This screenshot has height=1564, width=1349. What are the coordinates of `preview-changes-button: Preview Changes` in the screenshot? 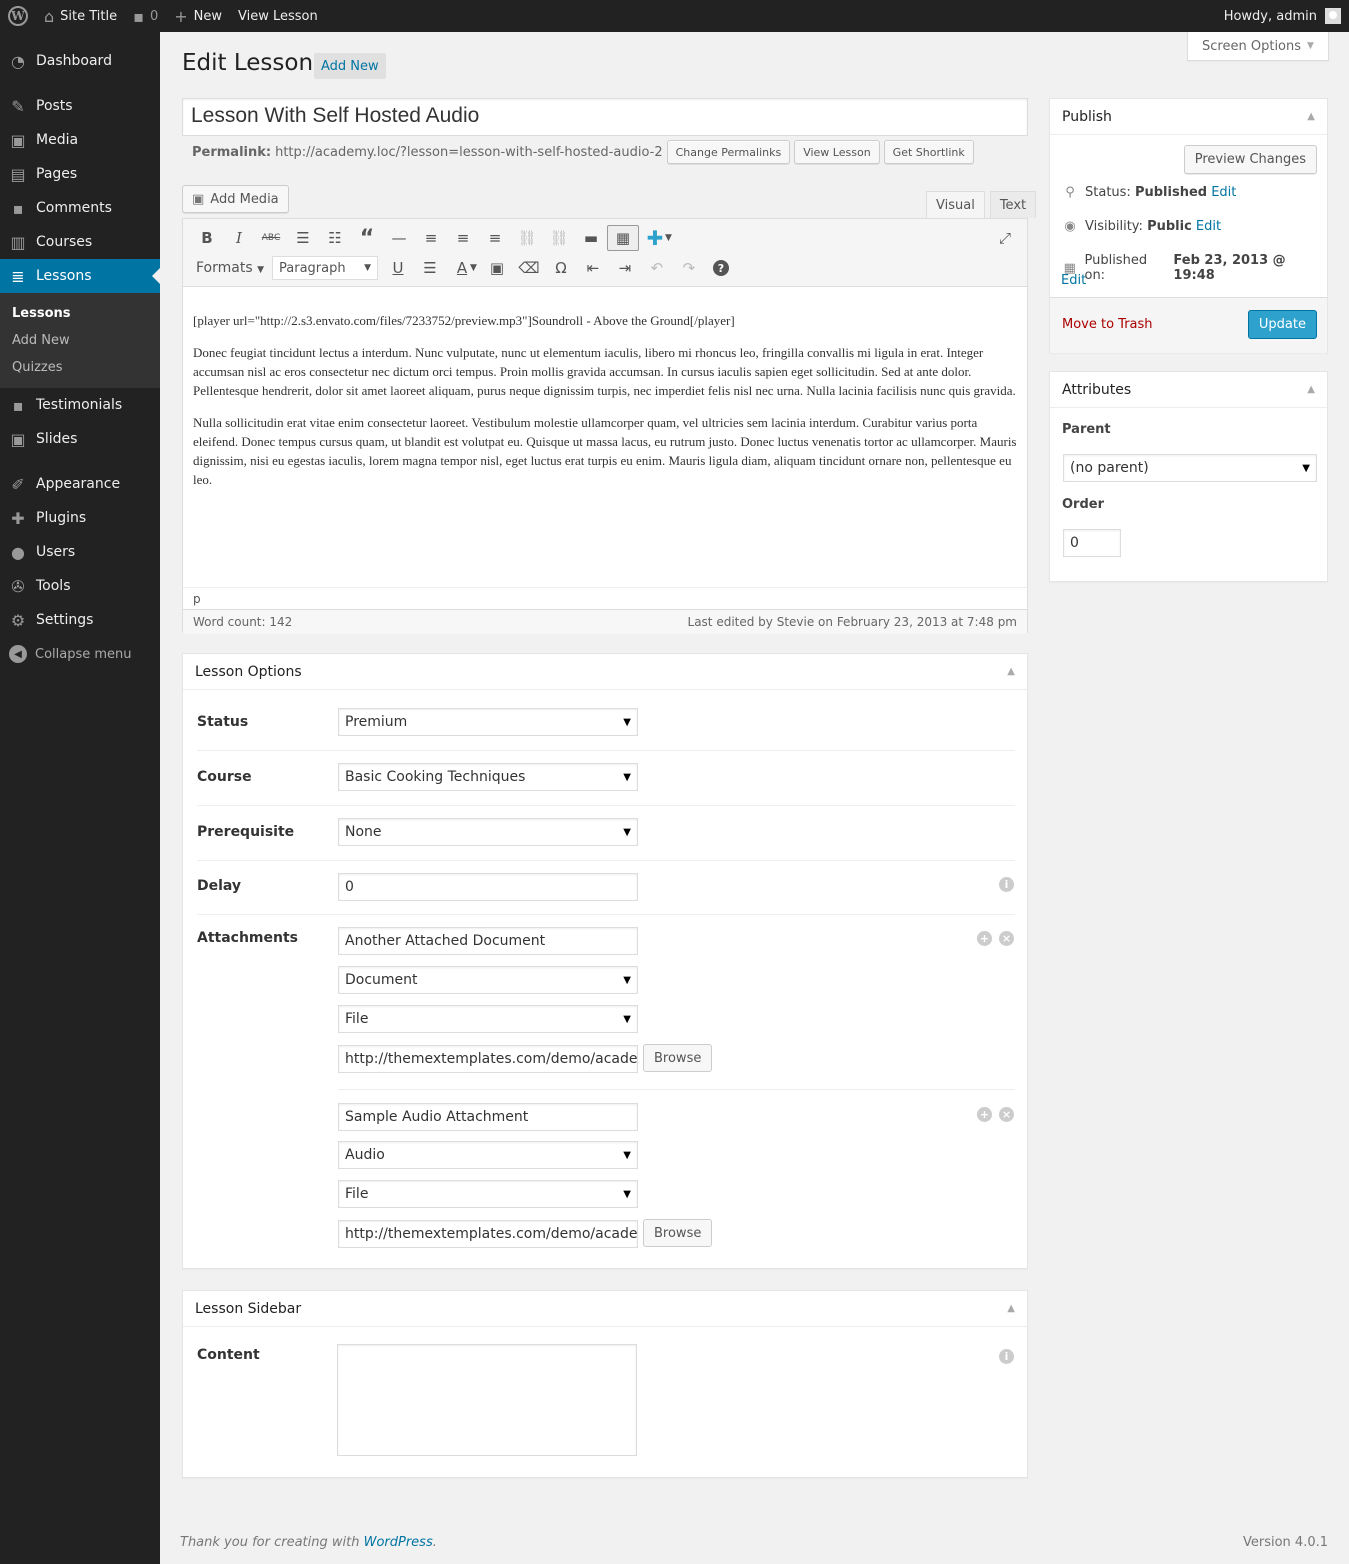 It's located at (1250, 159).